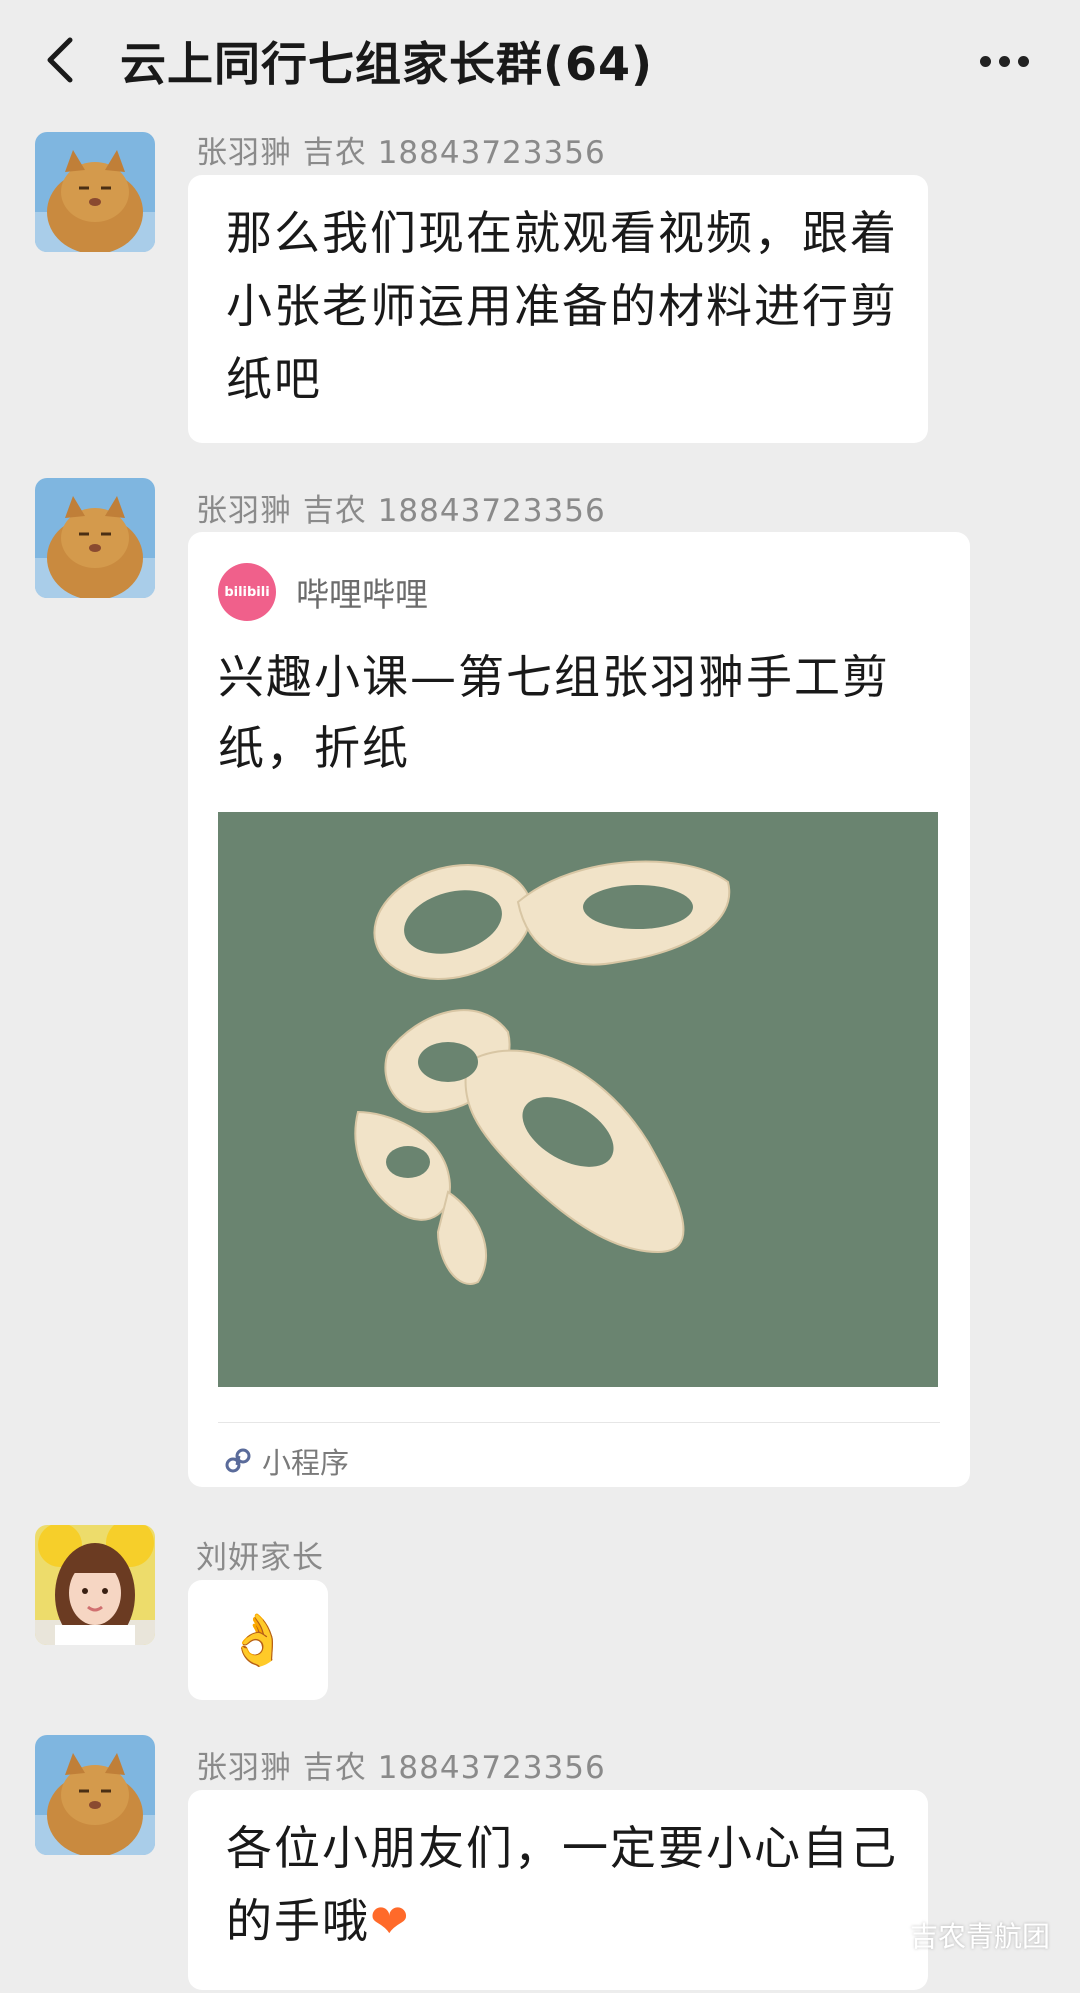  What do you see at coordinates (260, 1558) in the screenshot?
I see `sender-name: 刘妍家长` at bounding box center [260, 1558].